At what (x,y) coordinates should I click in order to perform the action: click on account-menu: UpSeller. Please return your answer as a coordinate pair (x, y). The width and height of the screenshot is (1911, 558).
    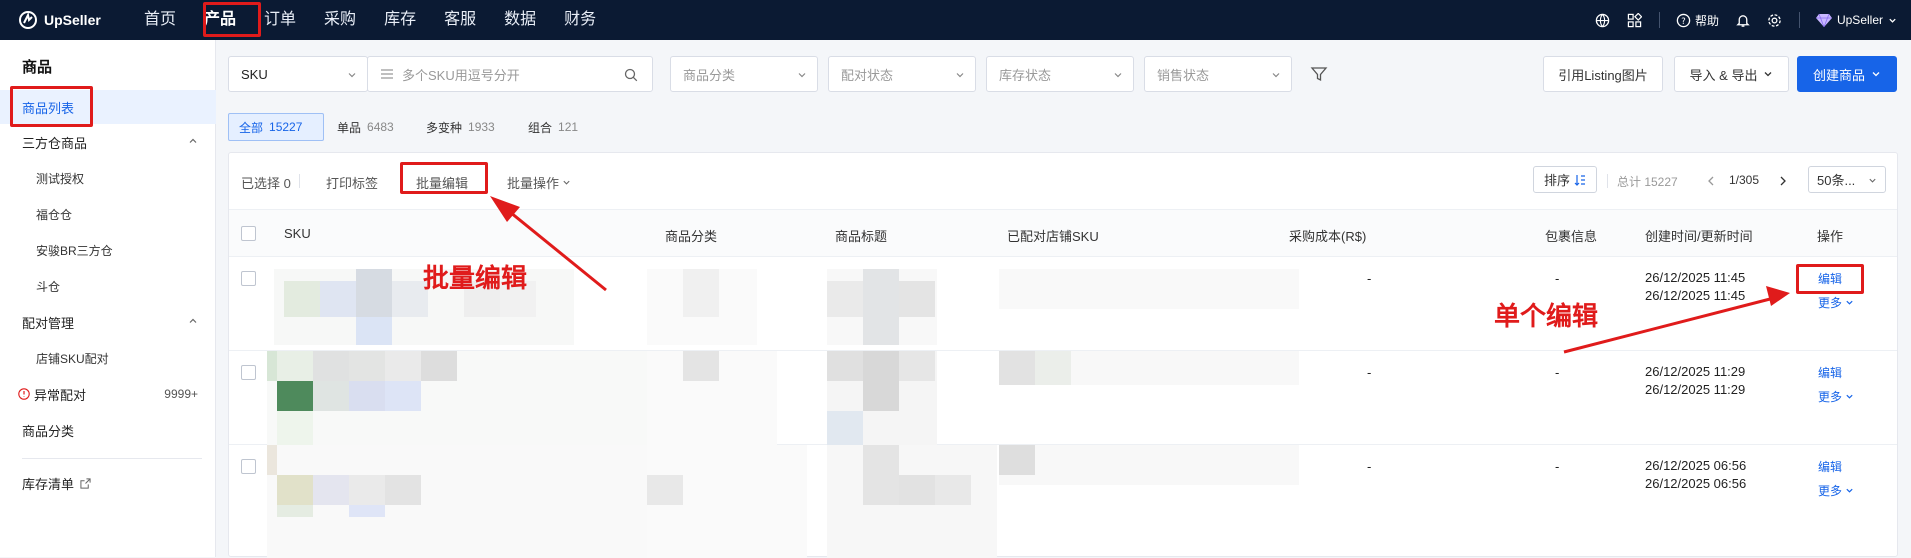
    Looking at the image, I should click on (1856, 20).